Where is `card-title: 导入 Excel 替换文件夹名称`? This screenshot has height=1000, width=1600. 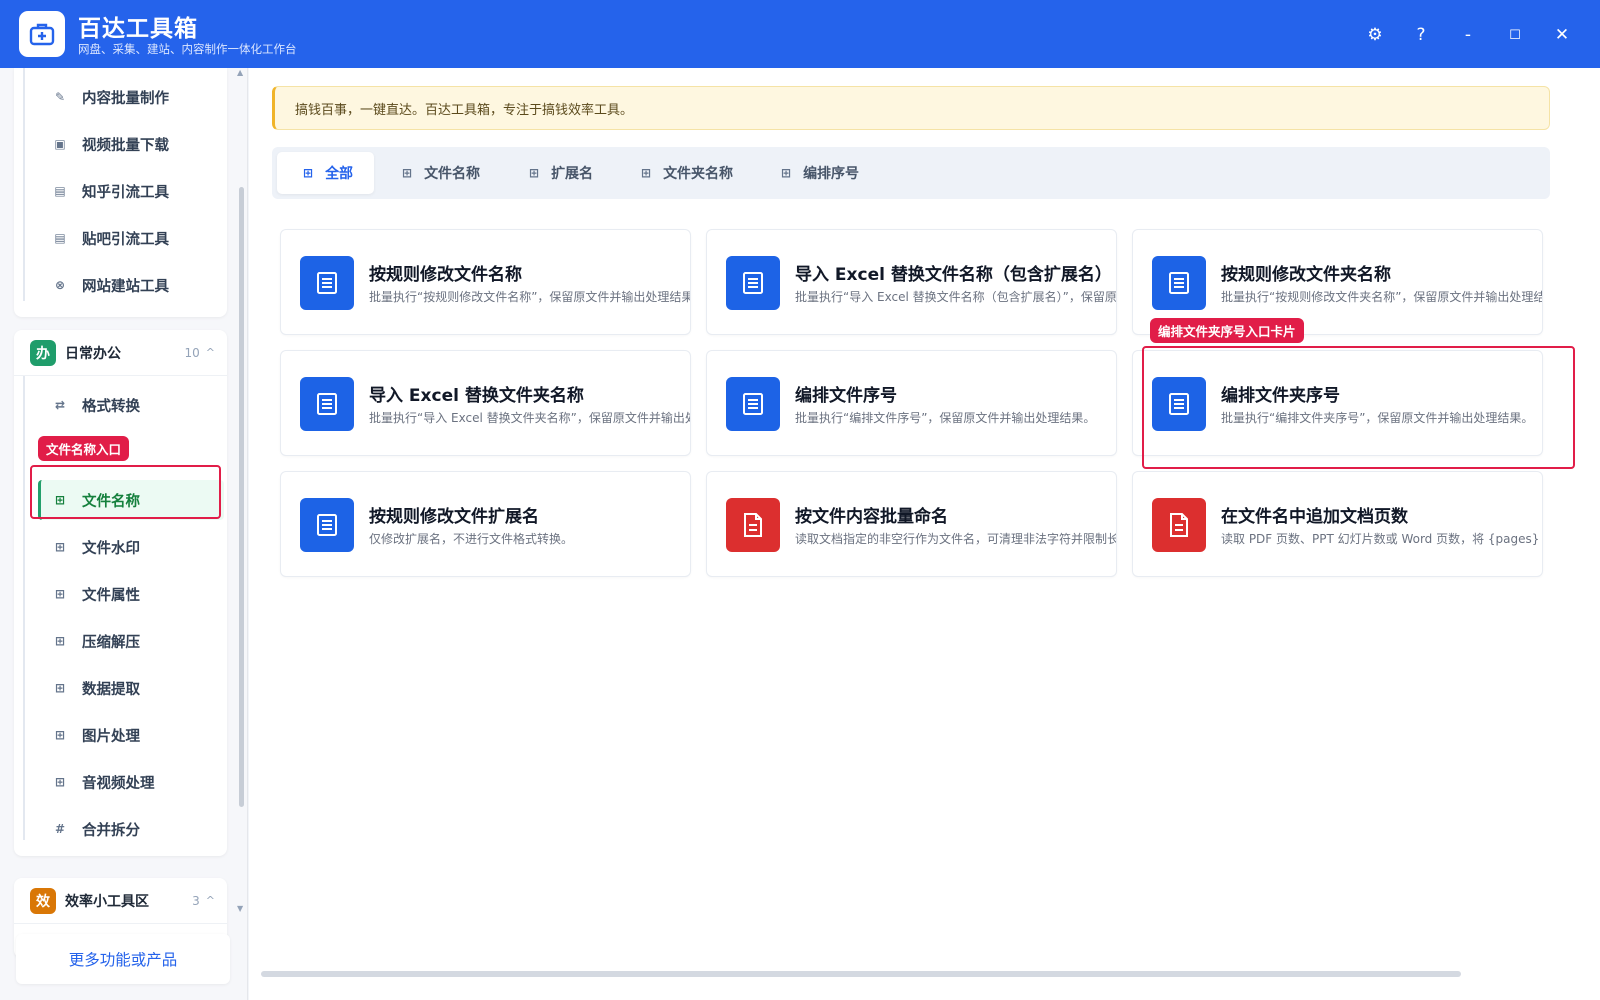 card-title: 导入 Excel 替换文件夹名称 is located at coordinates (476, 396).